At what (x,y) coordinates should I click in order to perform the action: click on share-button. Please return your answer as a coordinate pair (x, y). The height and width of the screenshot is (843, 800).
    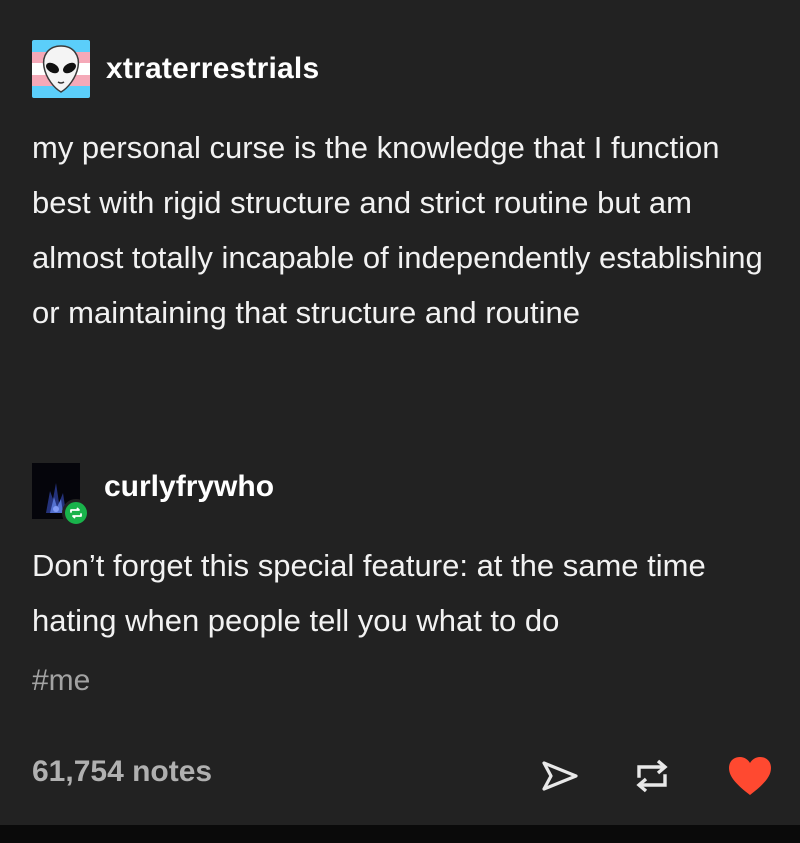
    Looking at the image, I should click on (560, 776).